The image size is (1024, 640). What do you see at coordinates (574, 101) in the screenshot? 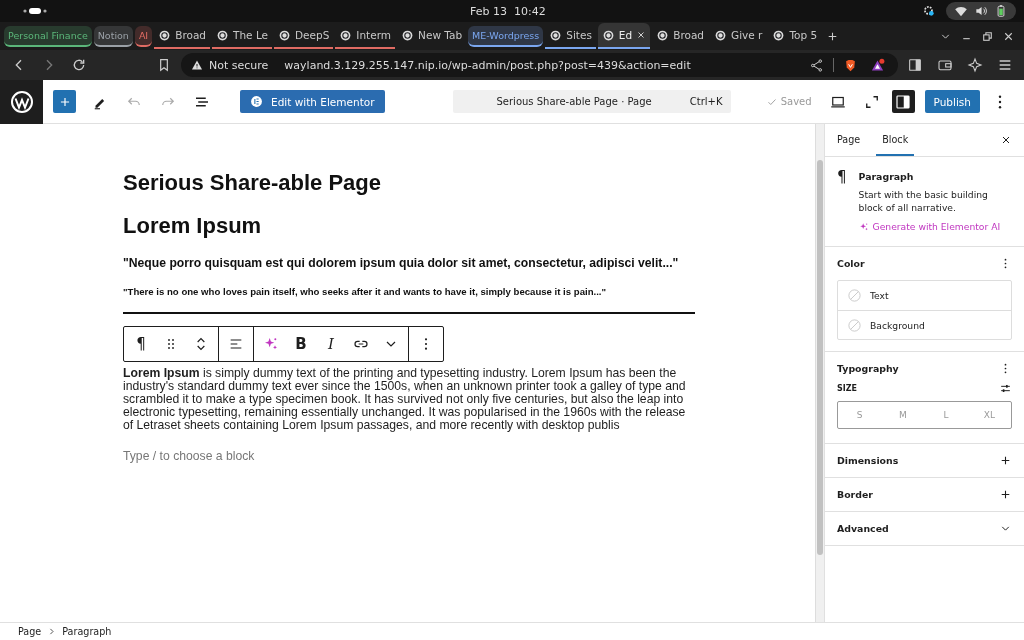
I see `document-title: Serious Share-able Page · Page` at bounding box center [574, 101].